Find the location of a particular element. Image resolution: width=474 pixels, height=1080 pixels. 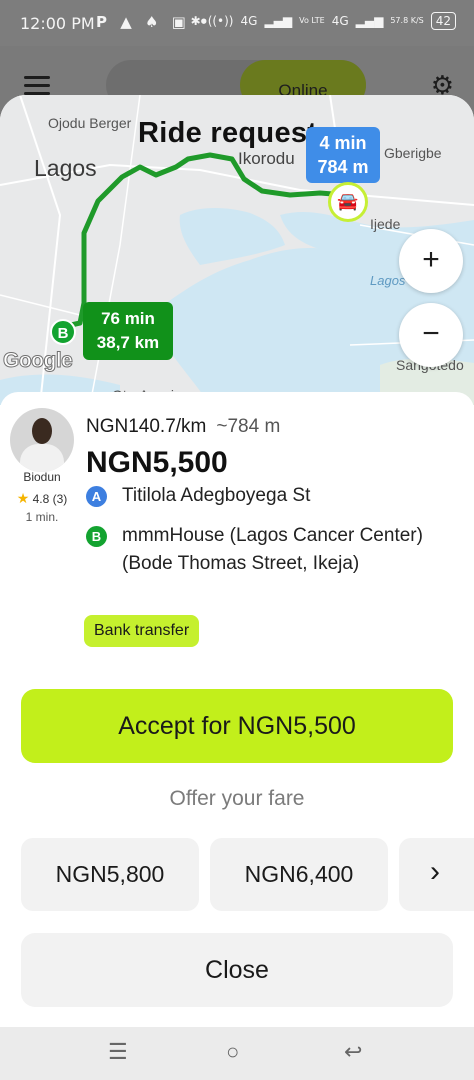

recents-icon: ☰ is located at coordinates (118, 1052).